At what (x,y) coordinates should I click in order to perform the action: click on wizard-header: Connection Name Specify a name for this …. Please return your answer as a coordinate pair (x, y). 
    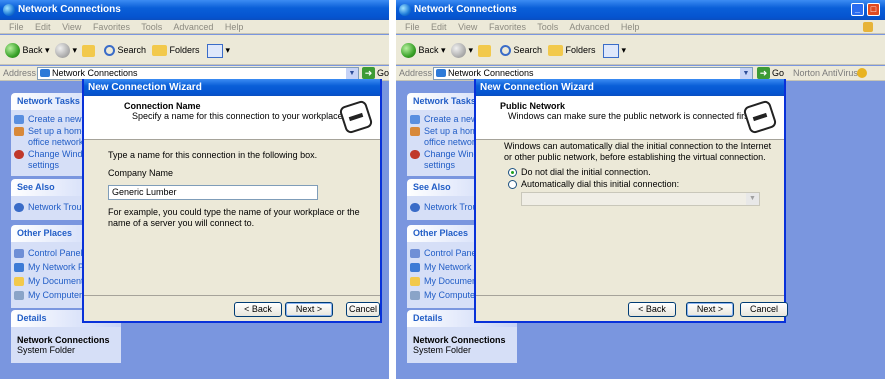
    Looking at the image, I should click on (232, 118).